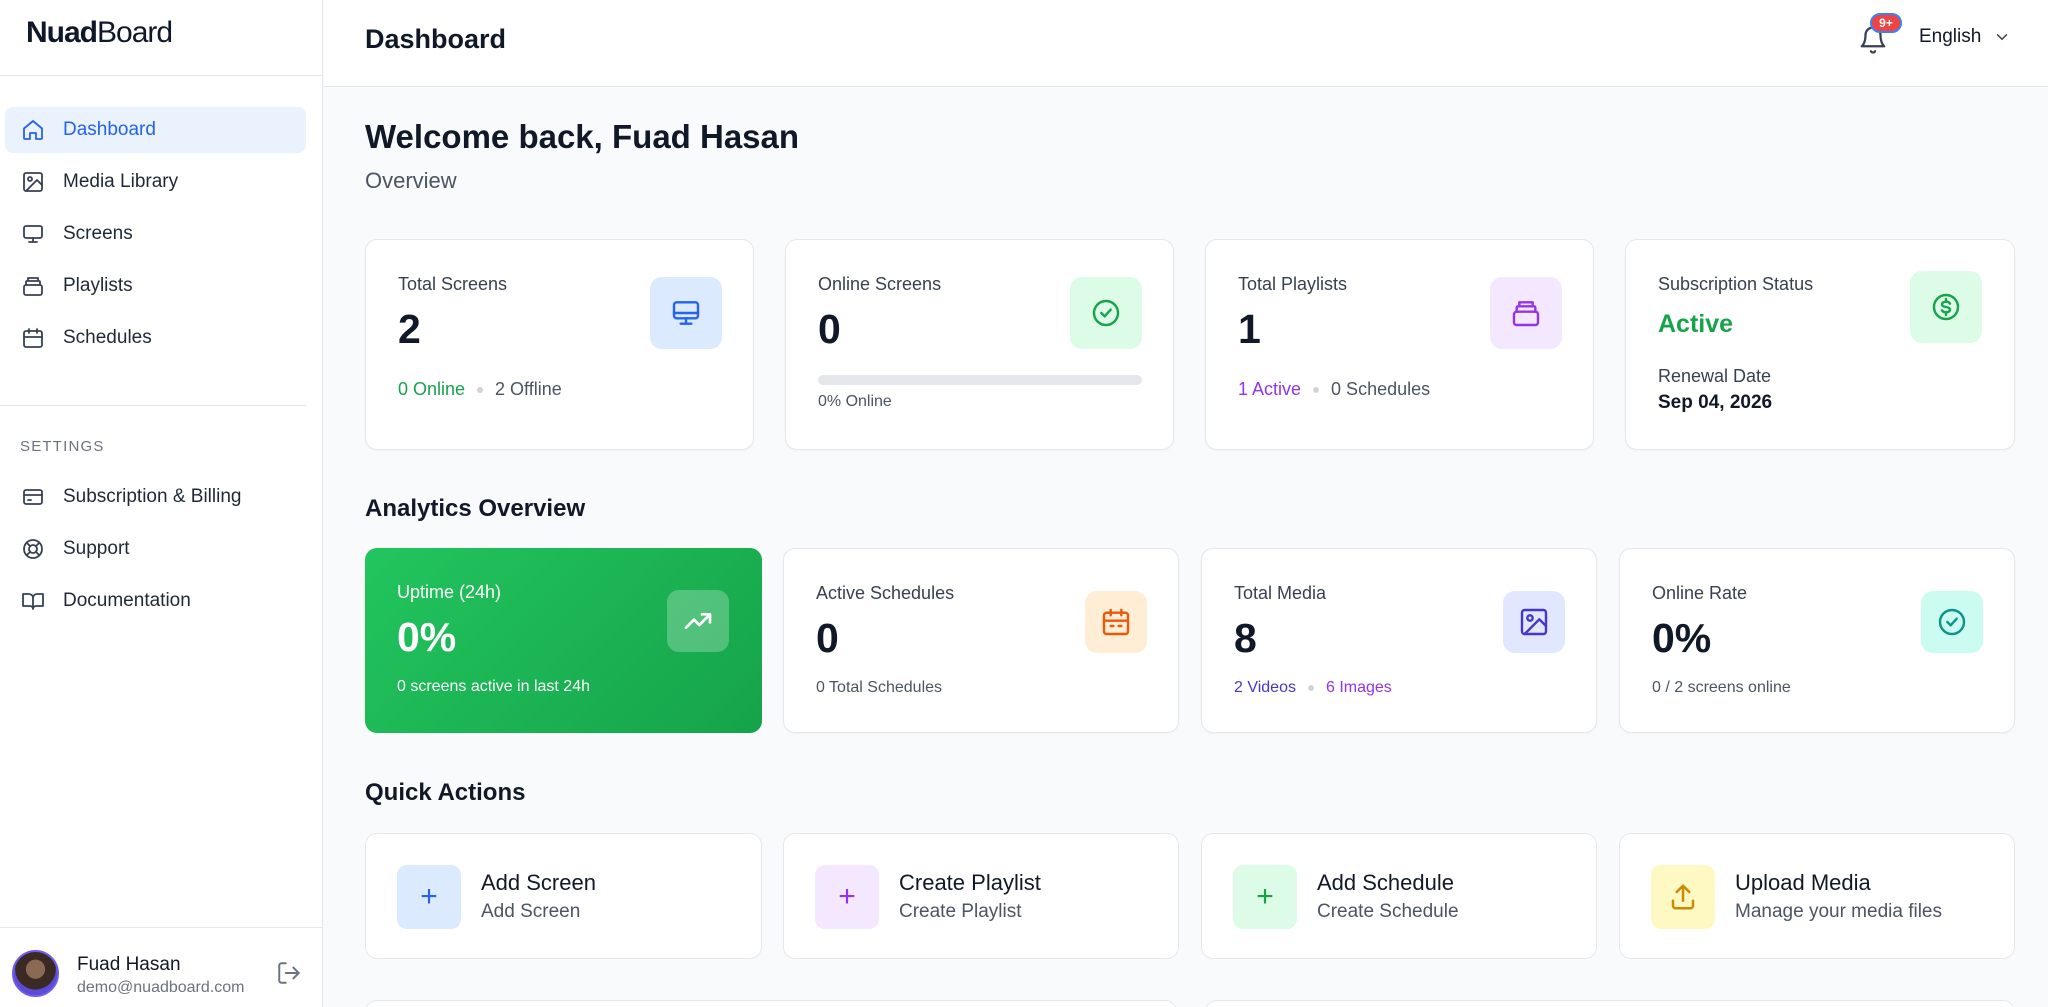 This screenshot has height=1007, width=2048. What do you see at coordinates (35, 973) in the screenshot?
I see `avatar` at bounding box center [35, 973].